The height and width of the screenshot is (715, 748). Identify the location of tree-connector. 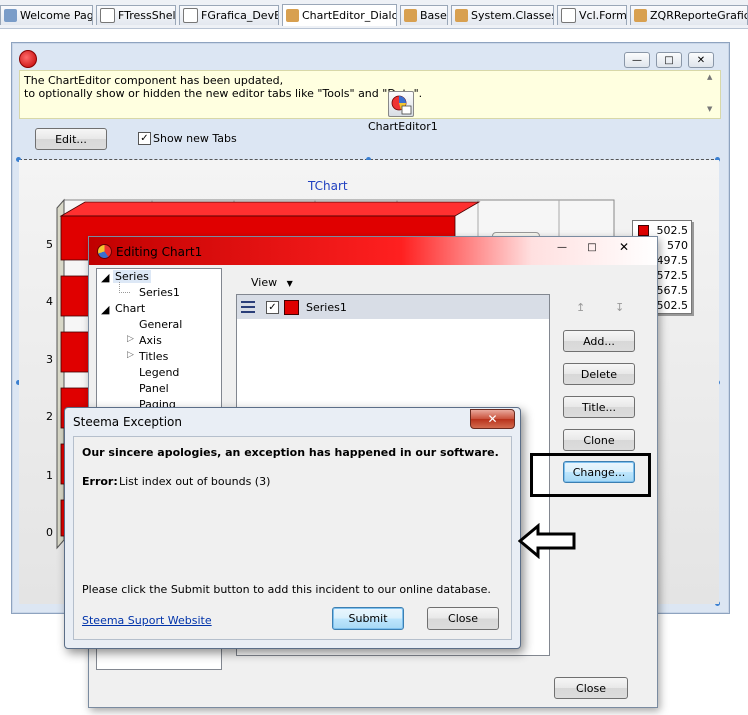
(124, 287).